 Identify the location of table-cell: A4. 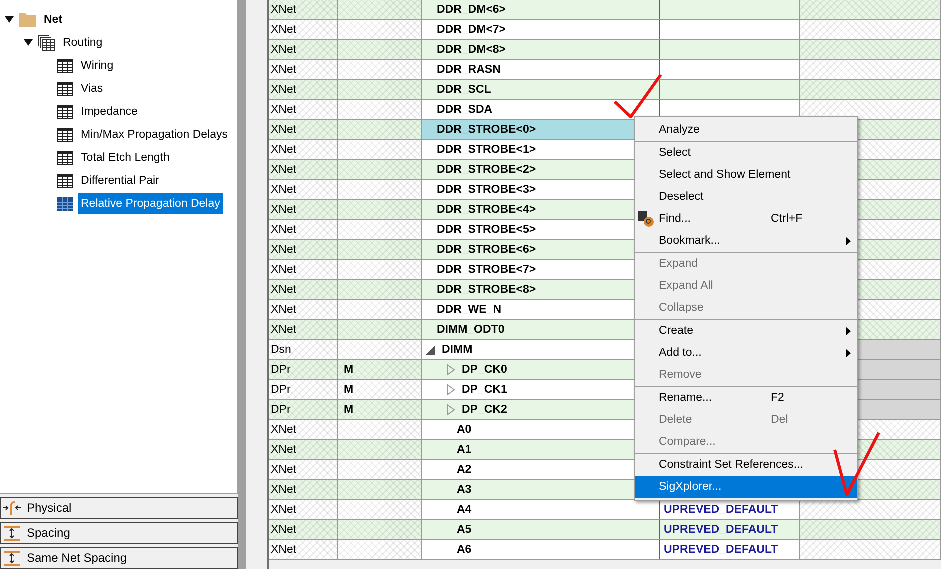
(541, 509).